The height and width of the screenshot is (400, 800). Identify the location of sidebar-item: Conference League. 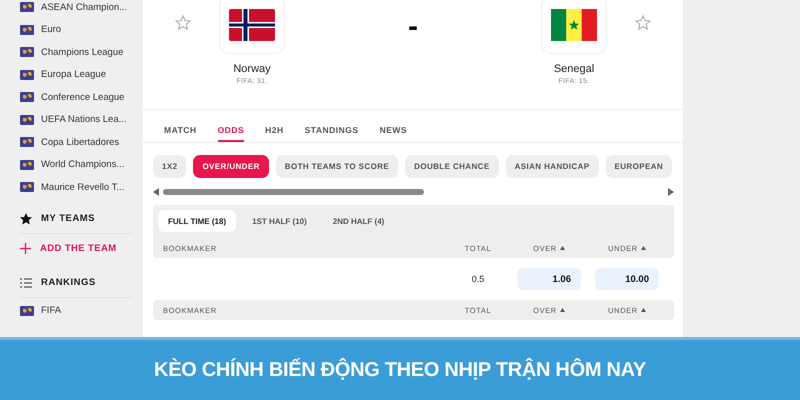
(79, 97).